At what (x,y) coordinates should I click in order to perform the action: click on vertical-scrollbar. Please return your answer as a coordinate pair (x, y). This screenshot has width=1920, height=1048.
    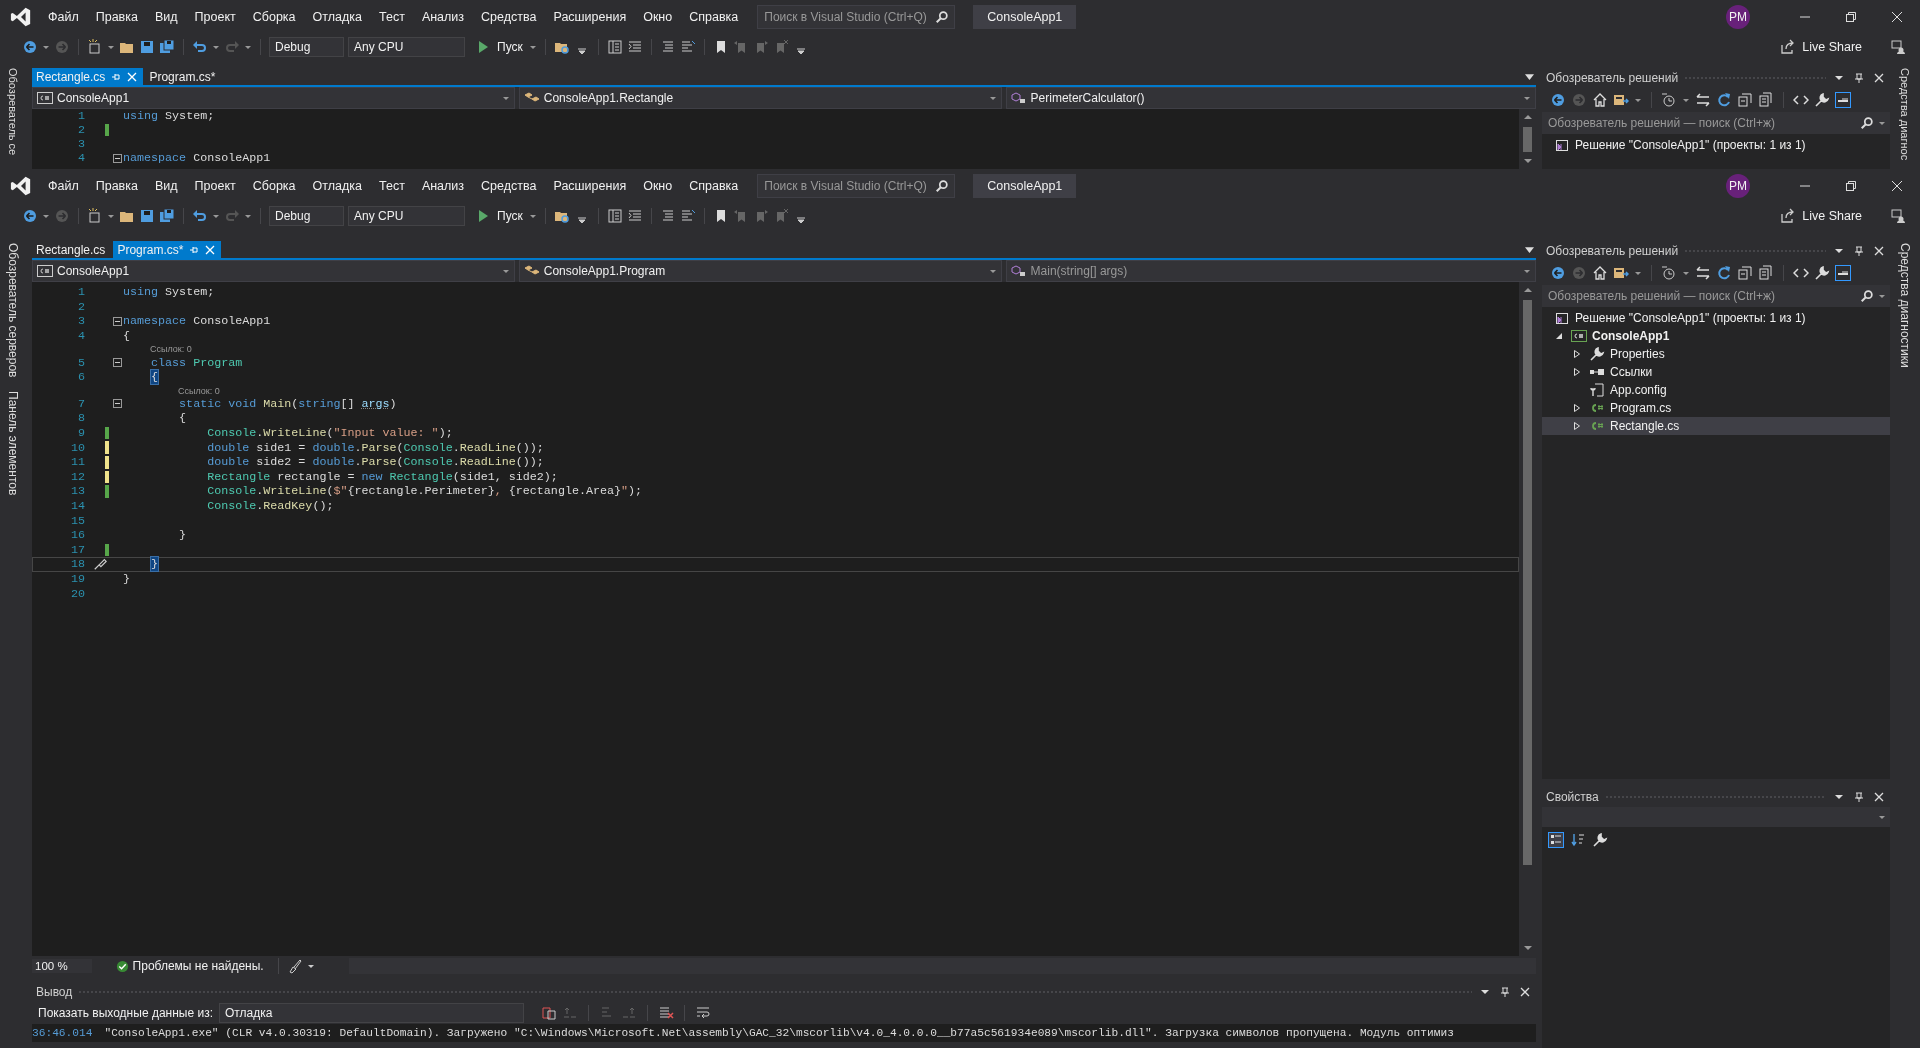
    Looking at the image, I should click on (1527, 619).